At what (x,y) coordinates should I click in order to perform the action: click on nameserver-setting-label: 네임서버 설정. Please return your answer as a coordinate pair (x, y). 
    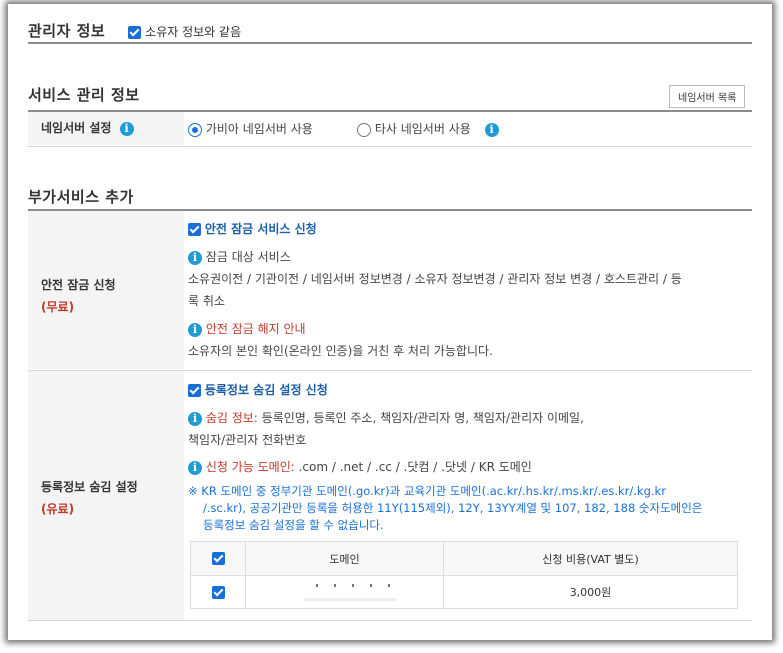
    Looking at the image, I should click on (76, 128).